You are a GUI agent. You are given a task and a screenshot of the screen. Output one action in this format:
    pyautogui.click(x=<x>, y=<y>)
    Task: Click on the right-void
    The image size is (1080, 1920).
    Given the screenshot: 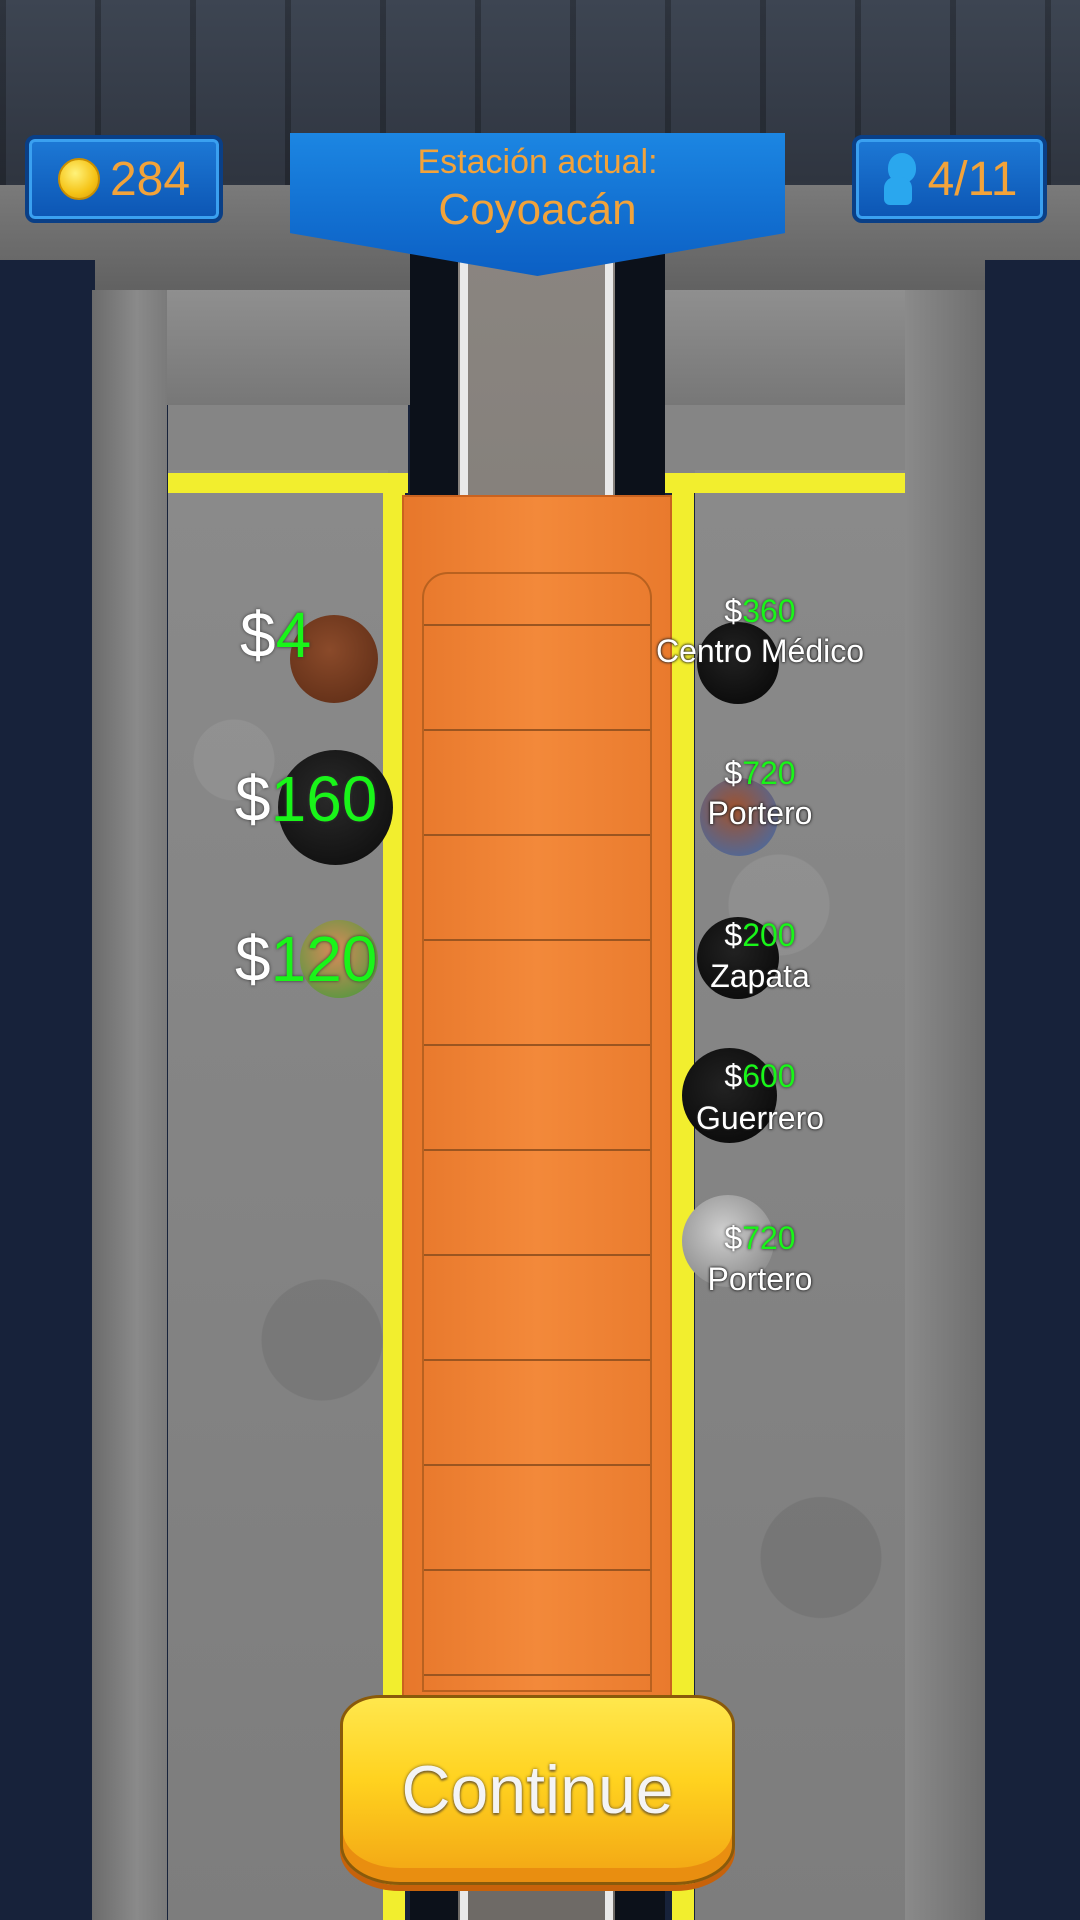 What is the action you would take?
    pyautogui.click(x=1032, y=1090)
    